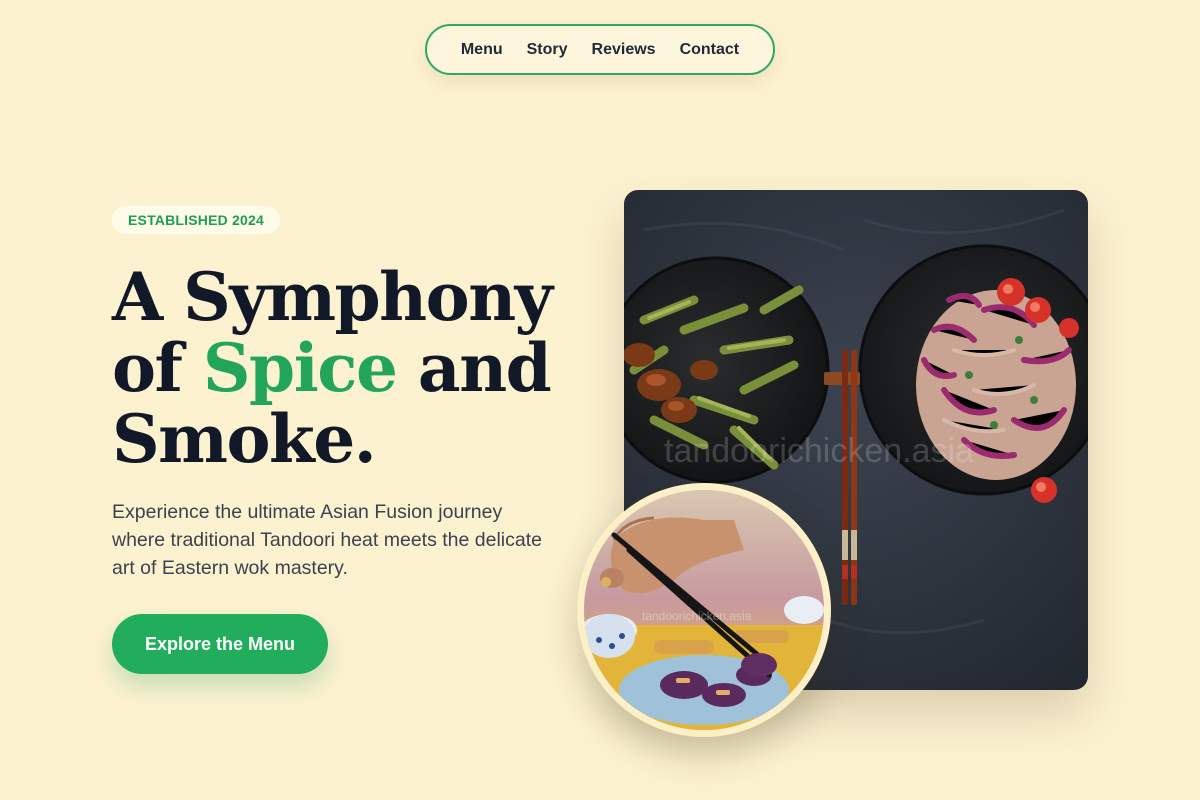 This screenshot has height=800, width=1200. What do you see at coordinates (196, 220) in the screenshot?
I see `established-badge: ESTABLISHED 2024` at bounding box center [196, 220].